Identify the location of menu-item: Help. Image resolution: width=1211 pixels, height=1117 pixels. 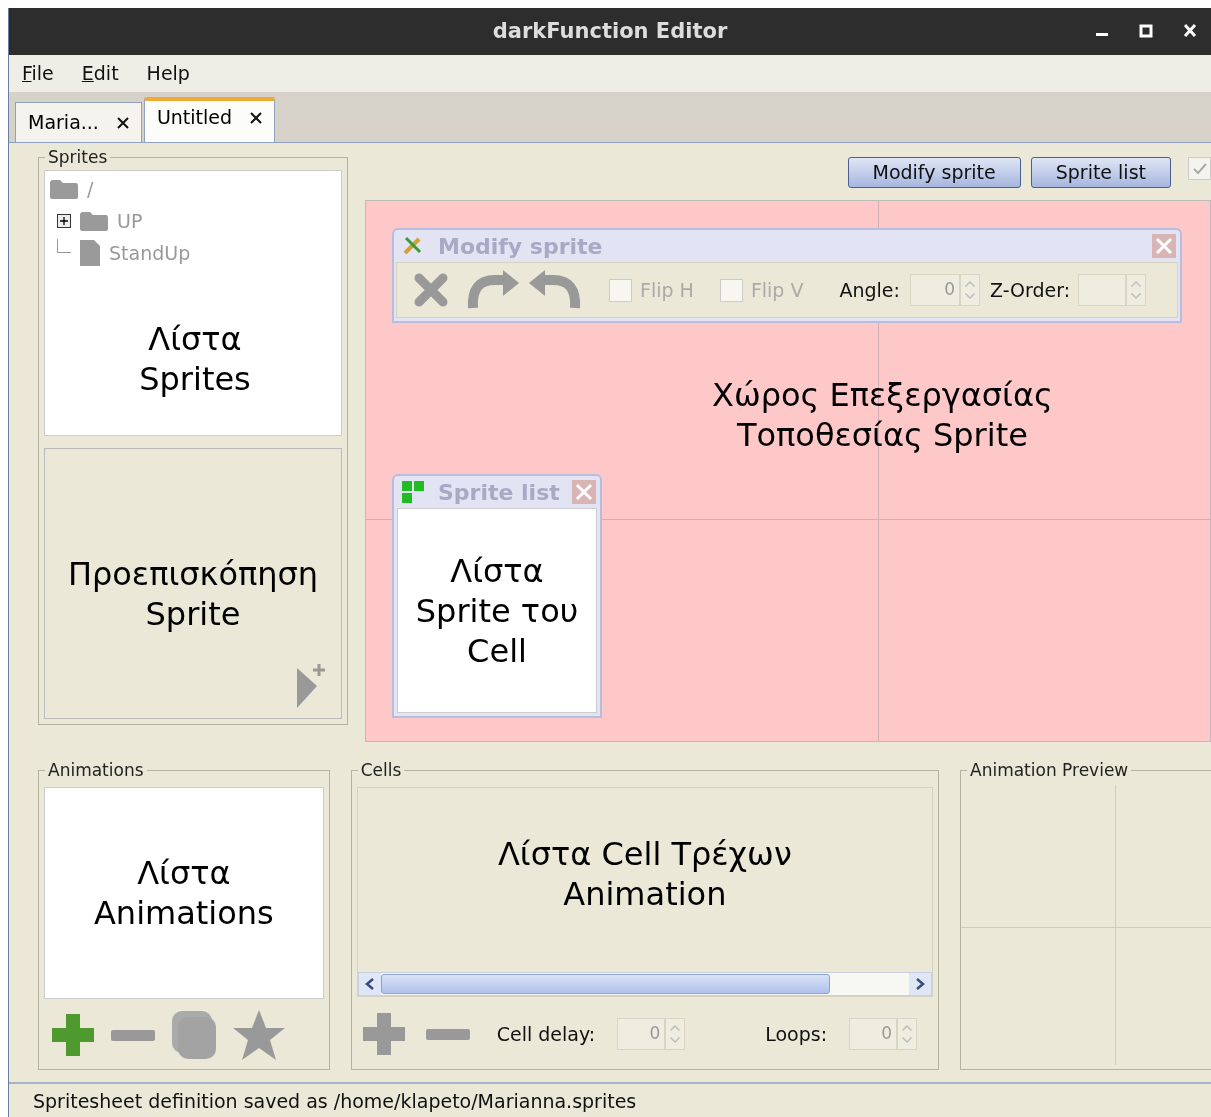
(168, 73).